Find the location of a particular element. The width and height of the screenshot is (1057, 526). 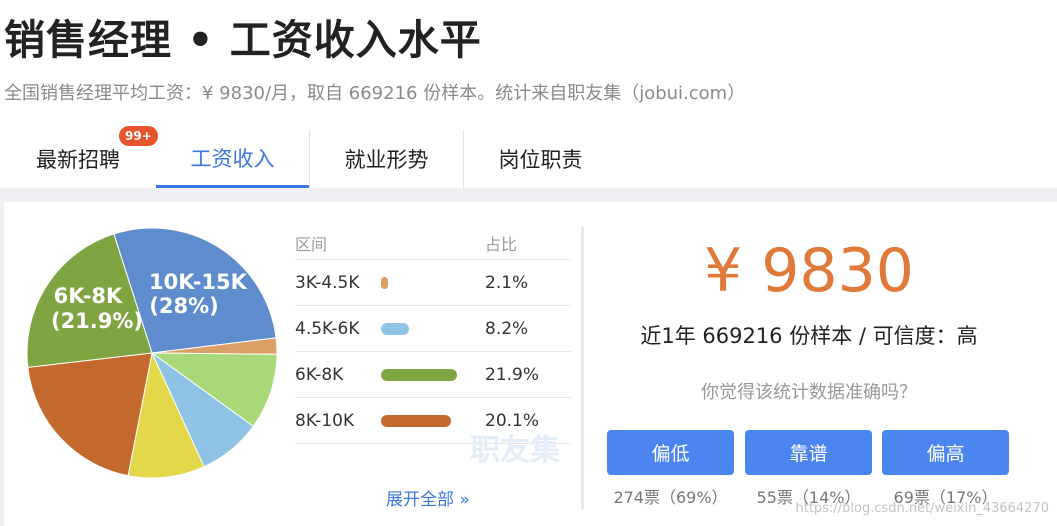

range-cell: 6K-8K is located at coordinates (319, 374).